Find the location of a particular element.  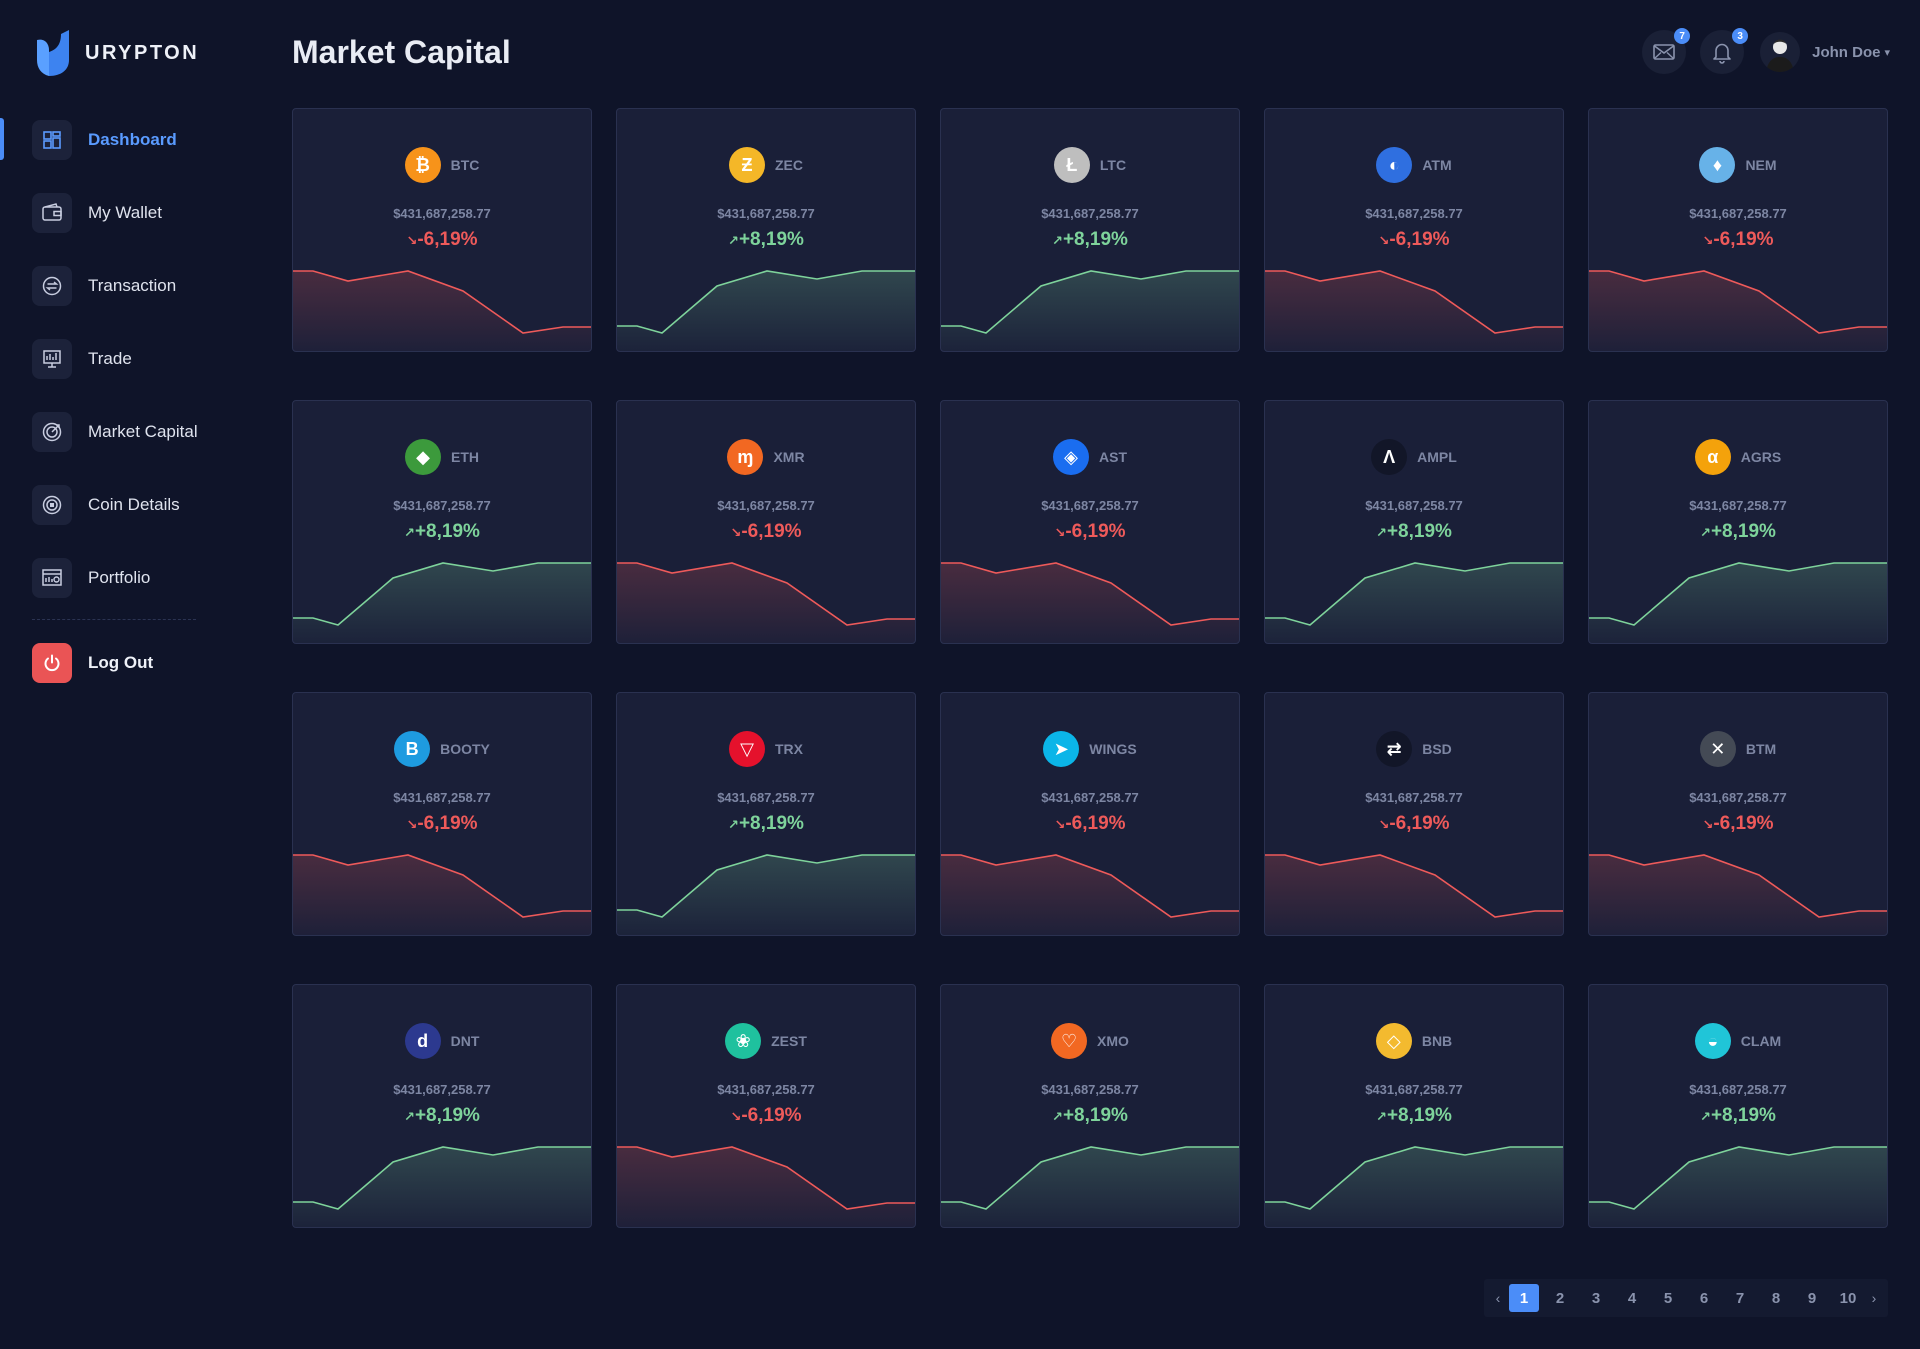

coin-card-zest: ❀ ZEST $431,687,258.77 ↘-6,19% is located at coordinates (766, 1106).